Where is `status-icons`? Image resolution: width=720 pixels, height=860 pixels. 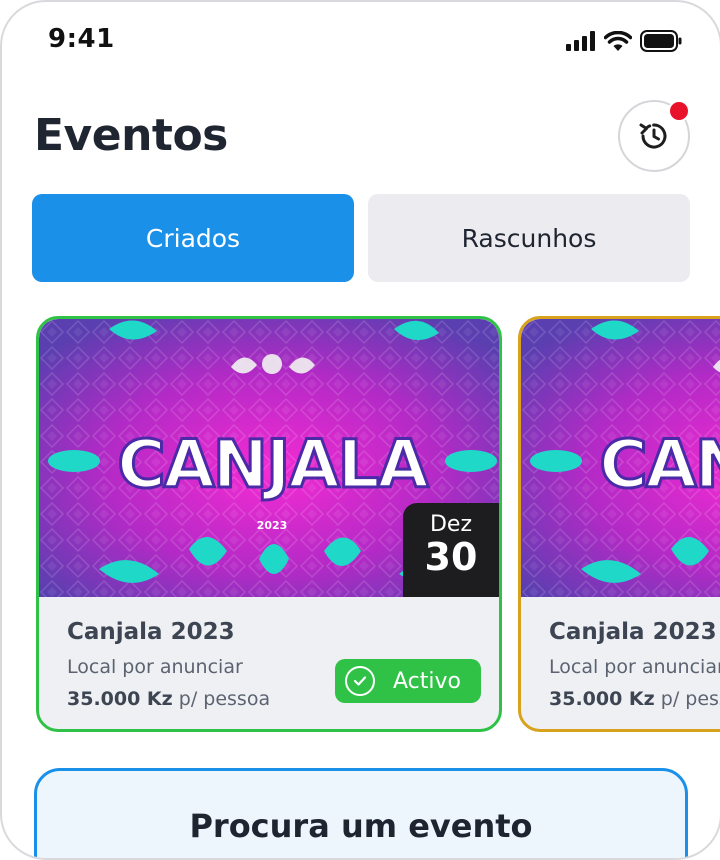
status-icons is located at coordinates (624, 41).